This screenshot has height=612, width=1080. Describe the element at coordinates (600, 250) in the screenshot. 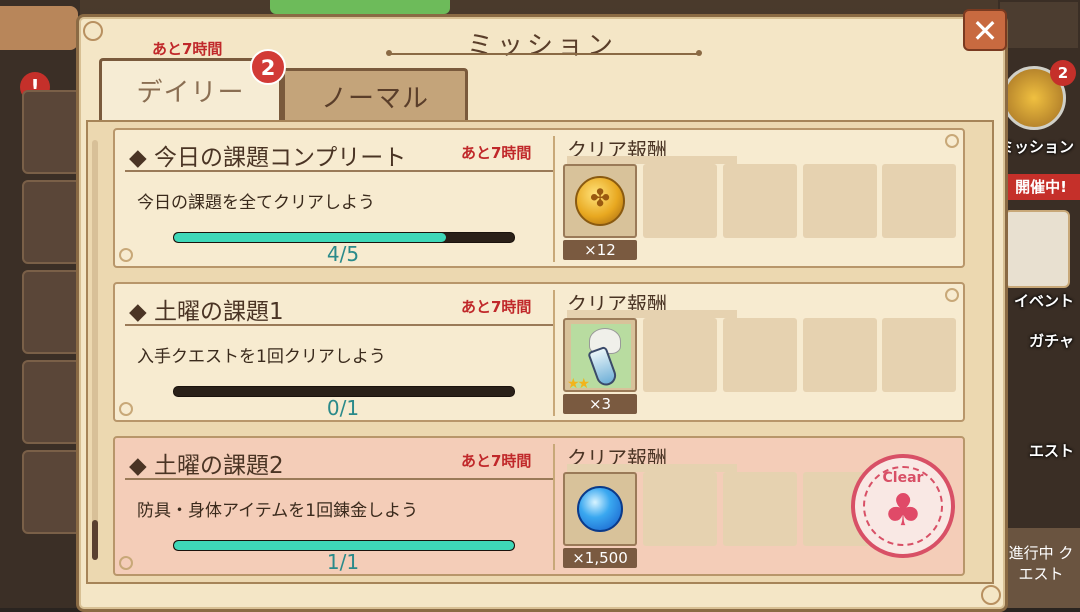

I see `reward-quantity: ×12` at that location.